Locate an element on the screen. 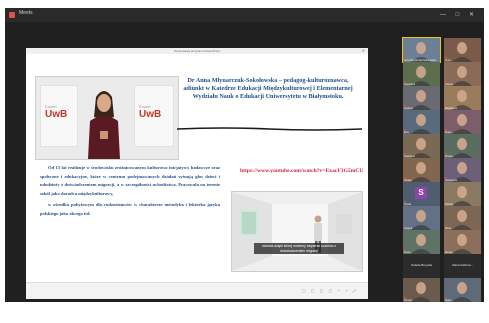 The width and height of the screenshot is (489, 323). participant-tile: Justyna is located at coordinates (421, 218).